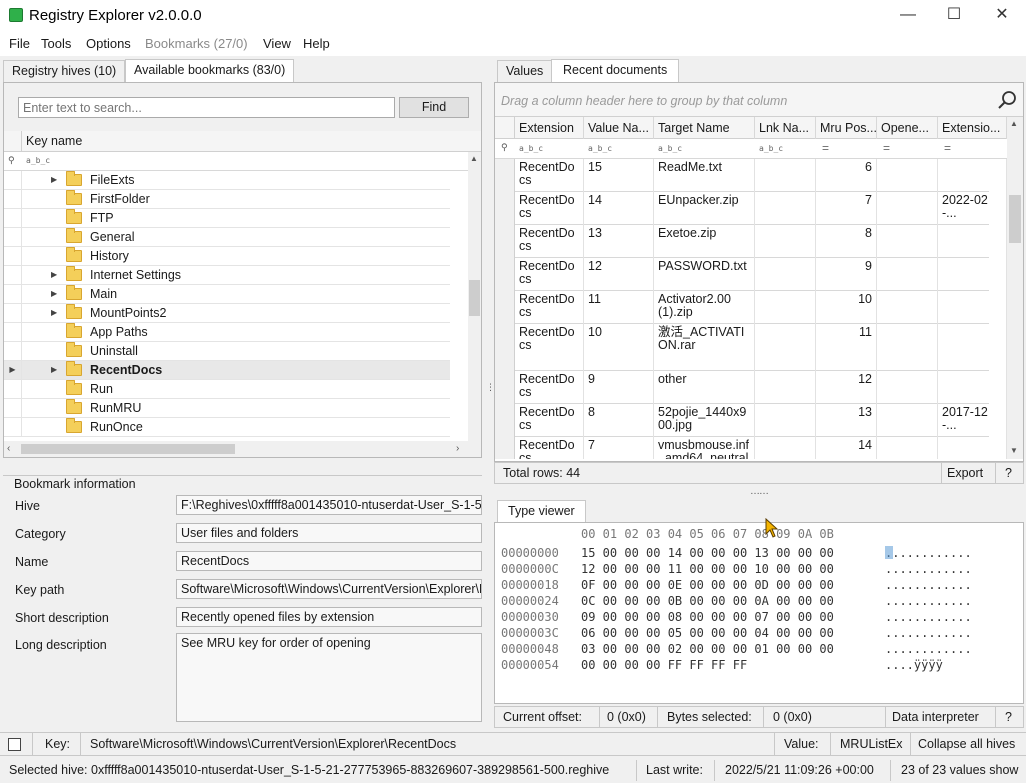 The height and width of the screenshot is (783, 1026). Describe the element at coordinates (19, 43) in the screenshot. I see `menu-file: File` at that location.